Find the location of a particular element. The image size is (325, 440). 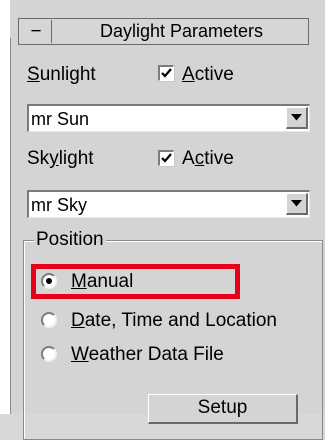

collapse-rollout-icon: − is located at coordinates (36, 31).